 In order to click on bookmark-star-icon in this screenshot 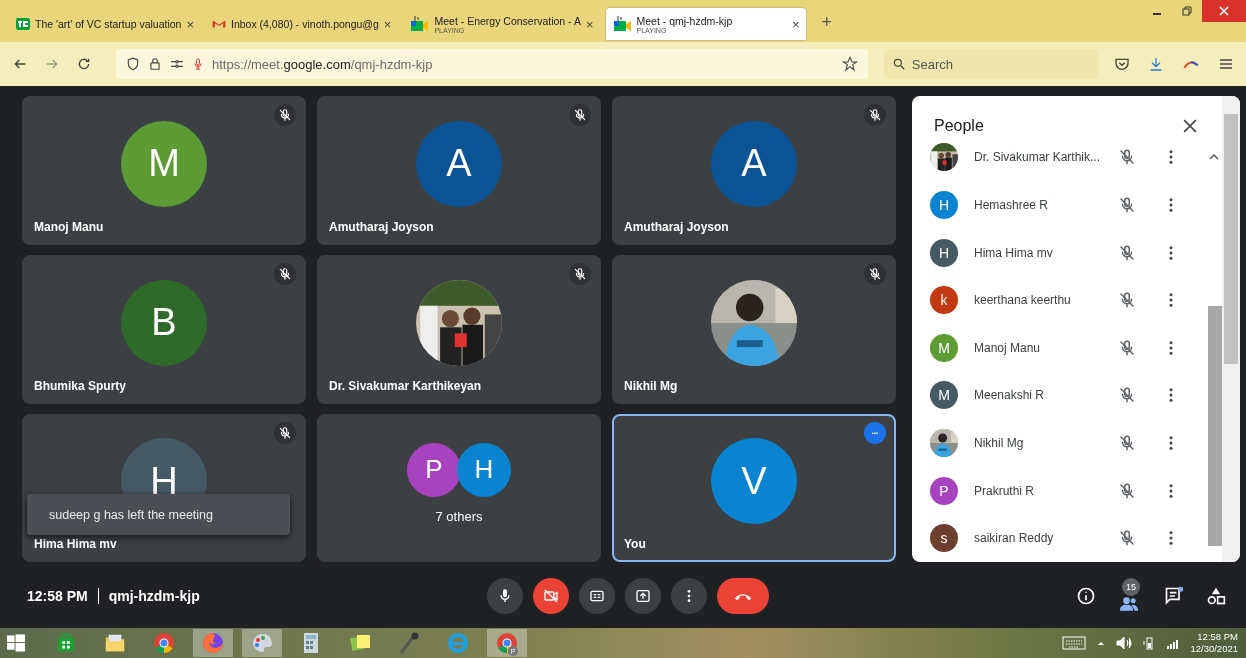, I will do `click(849, 64)`.